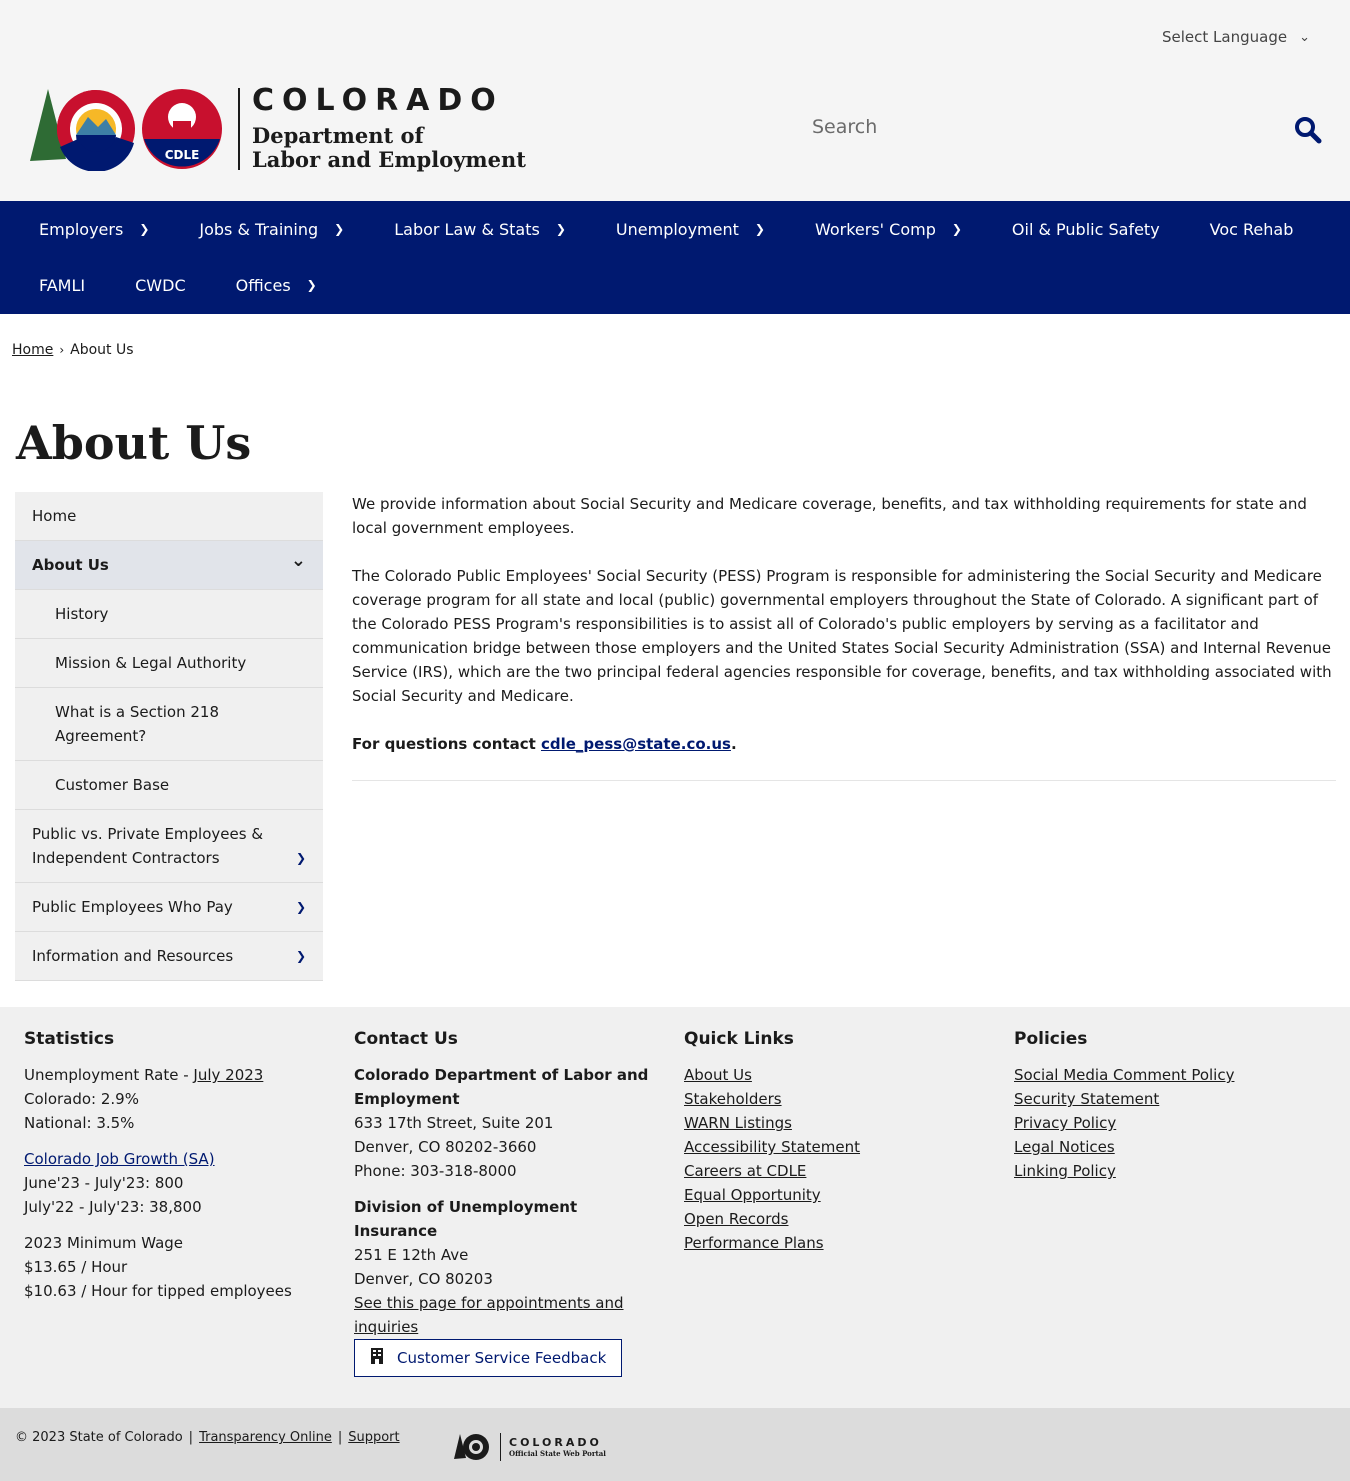  Describe the element at coordinates (834, 1171) in the screenshot. I see `quick-link-careers-at-cdle: Careers at CDLE` at that location.